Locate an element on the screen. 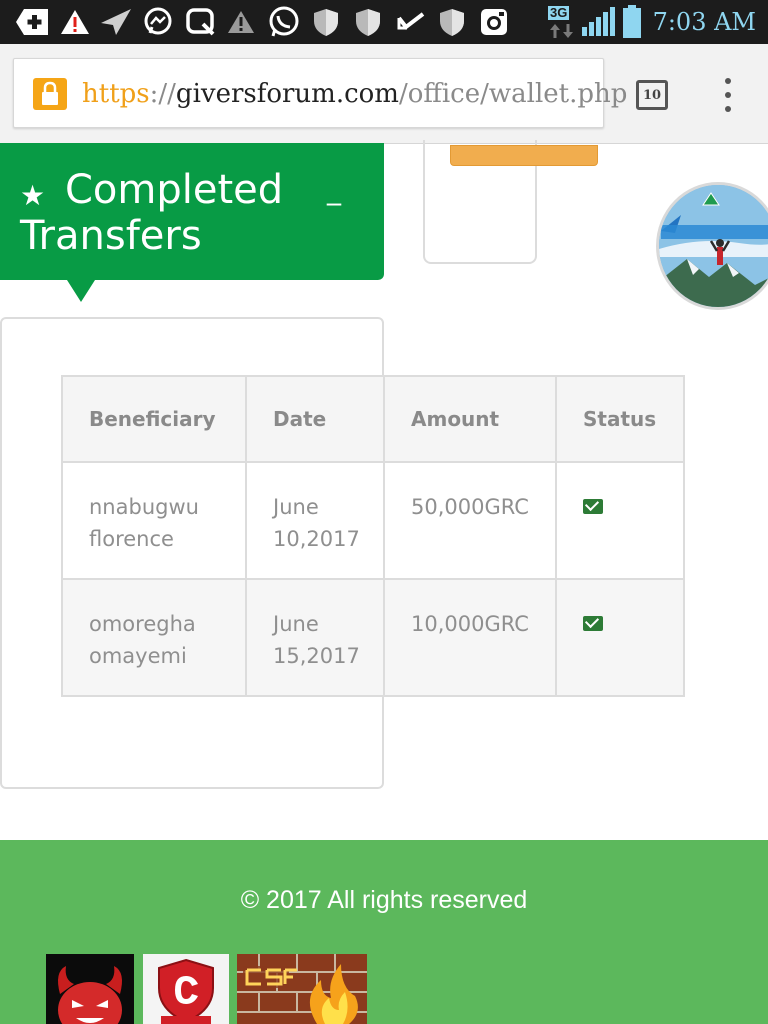 The image size is (768, 1024). url-scheme: https is located at coordinates (116, 94).